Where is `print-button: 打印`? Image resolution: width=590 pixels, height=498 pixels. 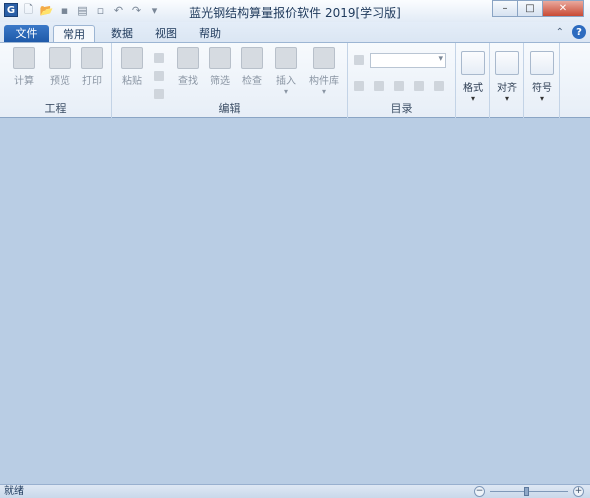
print-button: 打印 is located at coordinates (92, 67).